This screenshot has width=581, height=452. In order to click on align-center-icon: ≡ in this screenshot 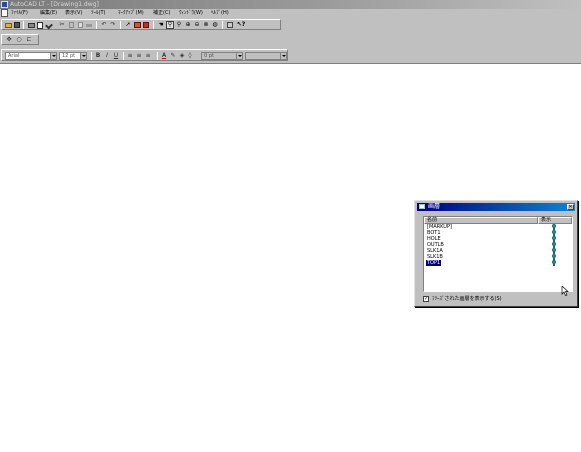, I will do `click(139, 55)`.